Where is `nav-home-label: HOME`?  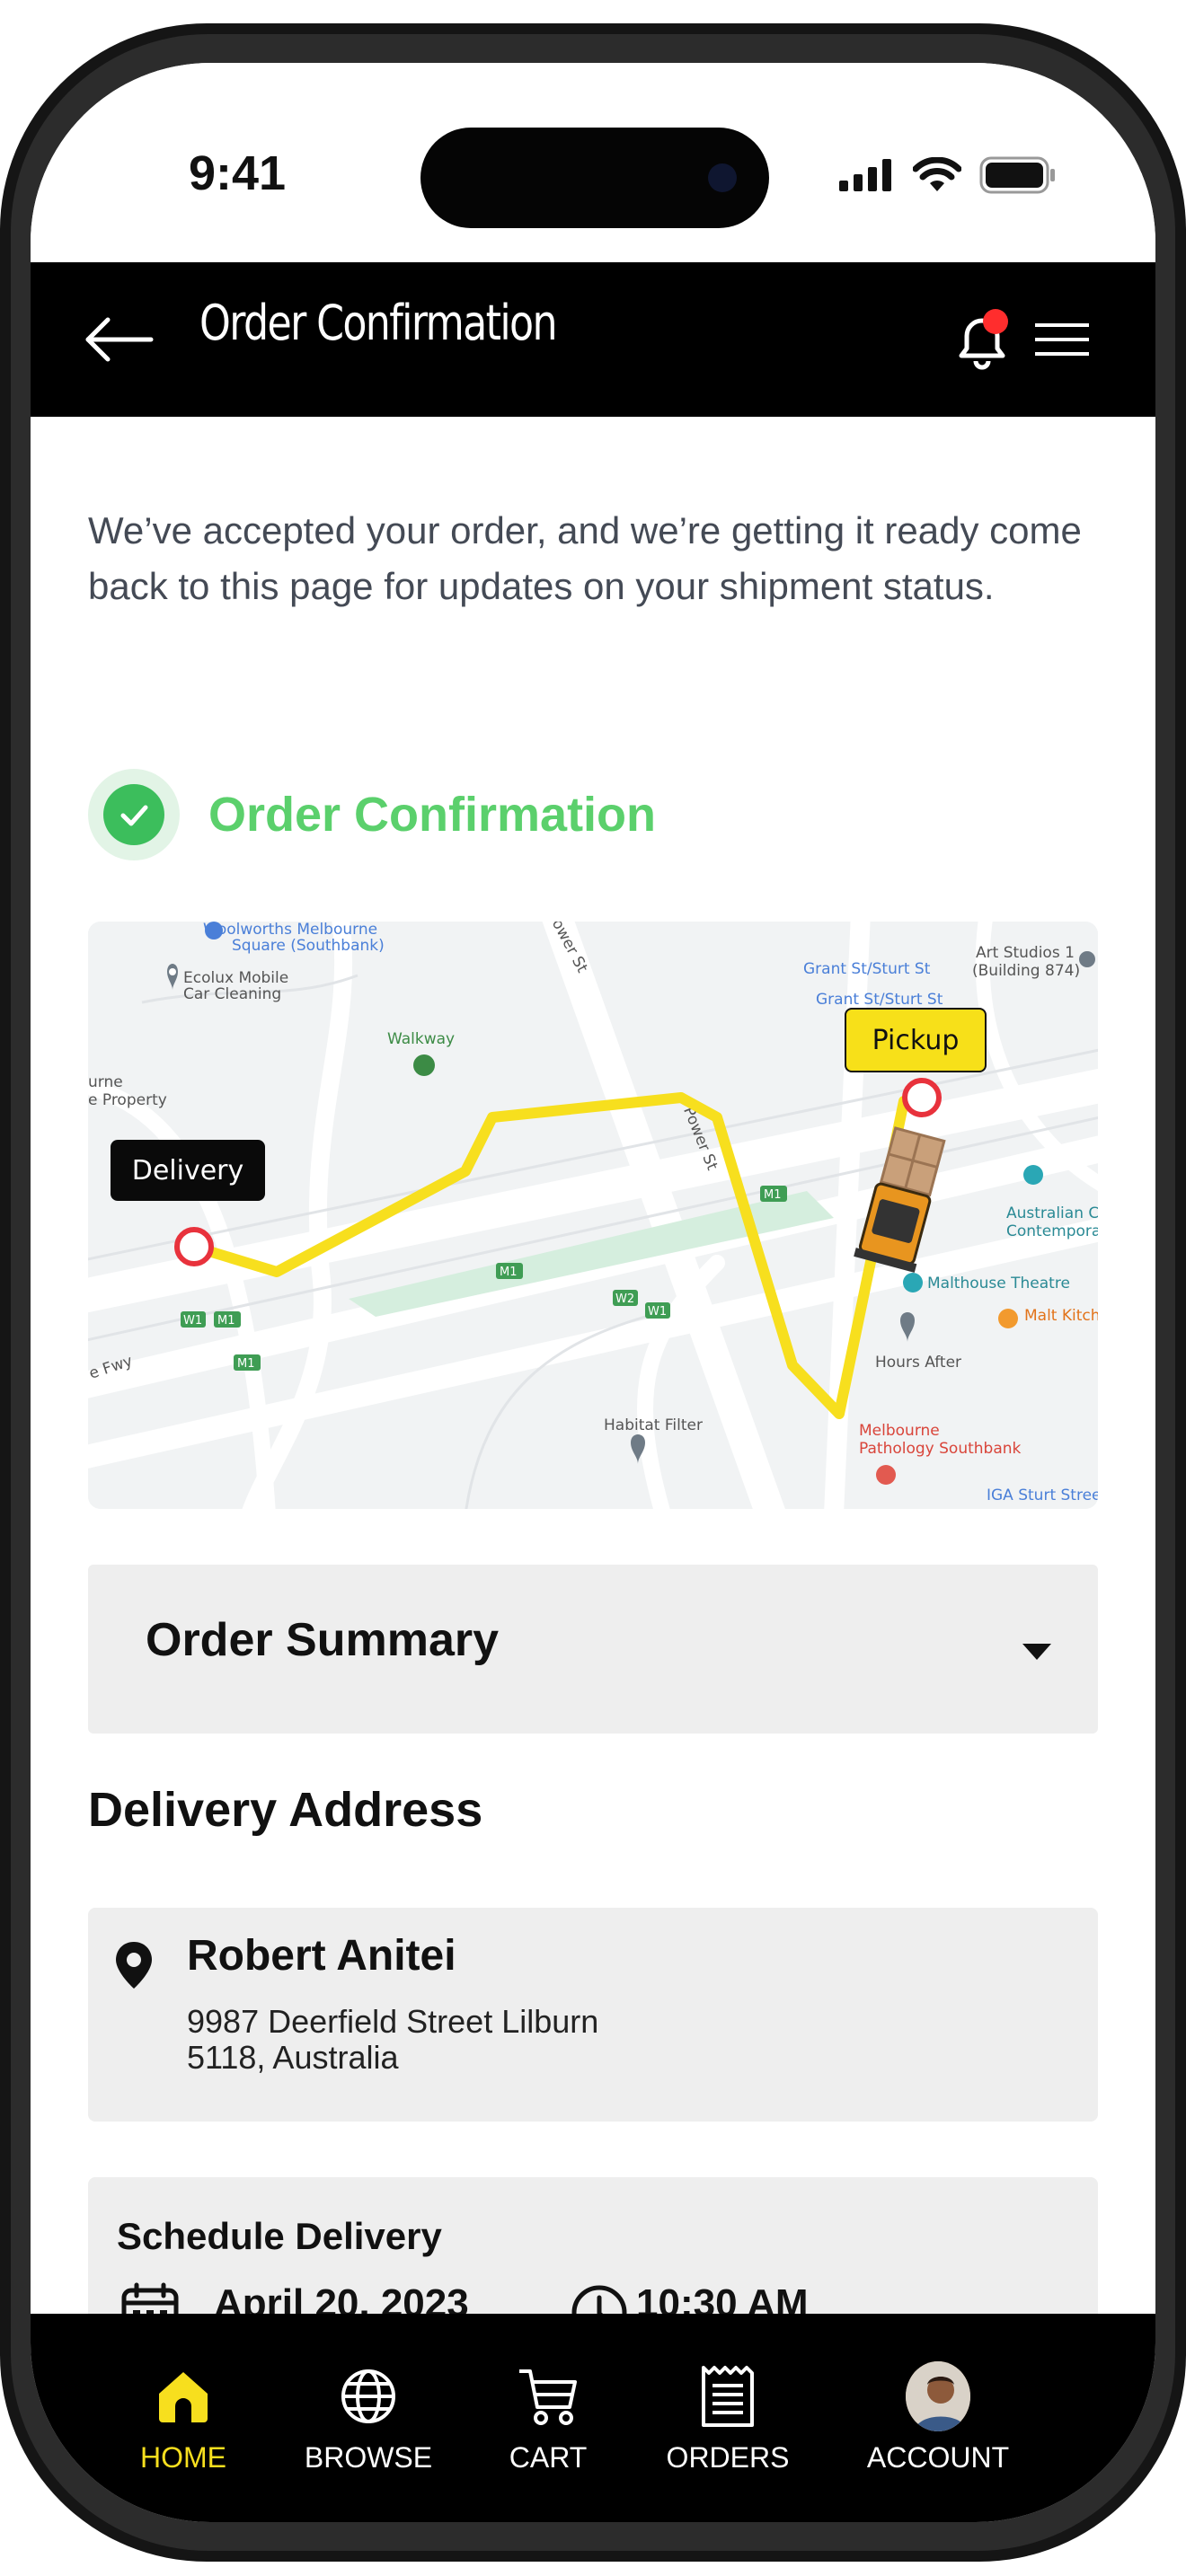
nav-home-label: HOME is located at coordinates (183, 2457).